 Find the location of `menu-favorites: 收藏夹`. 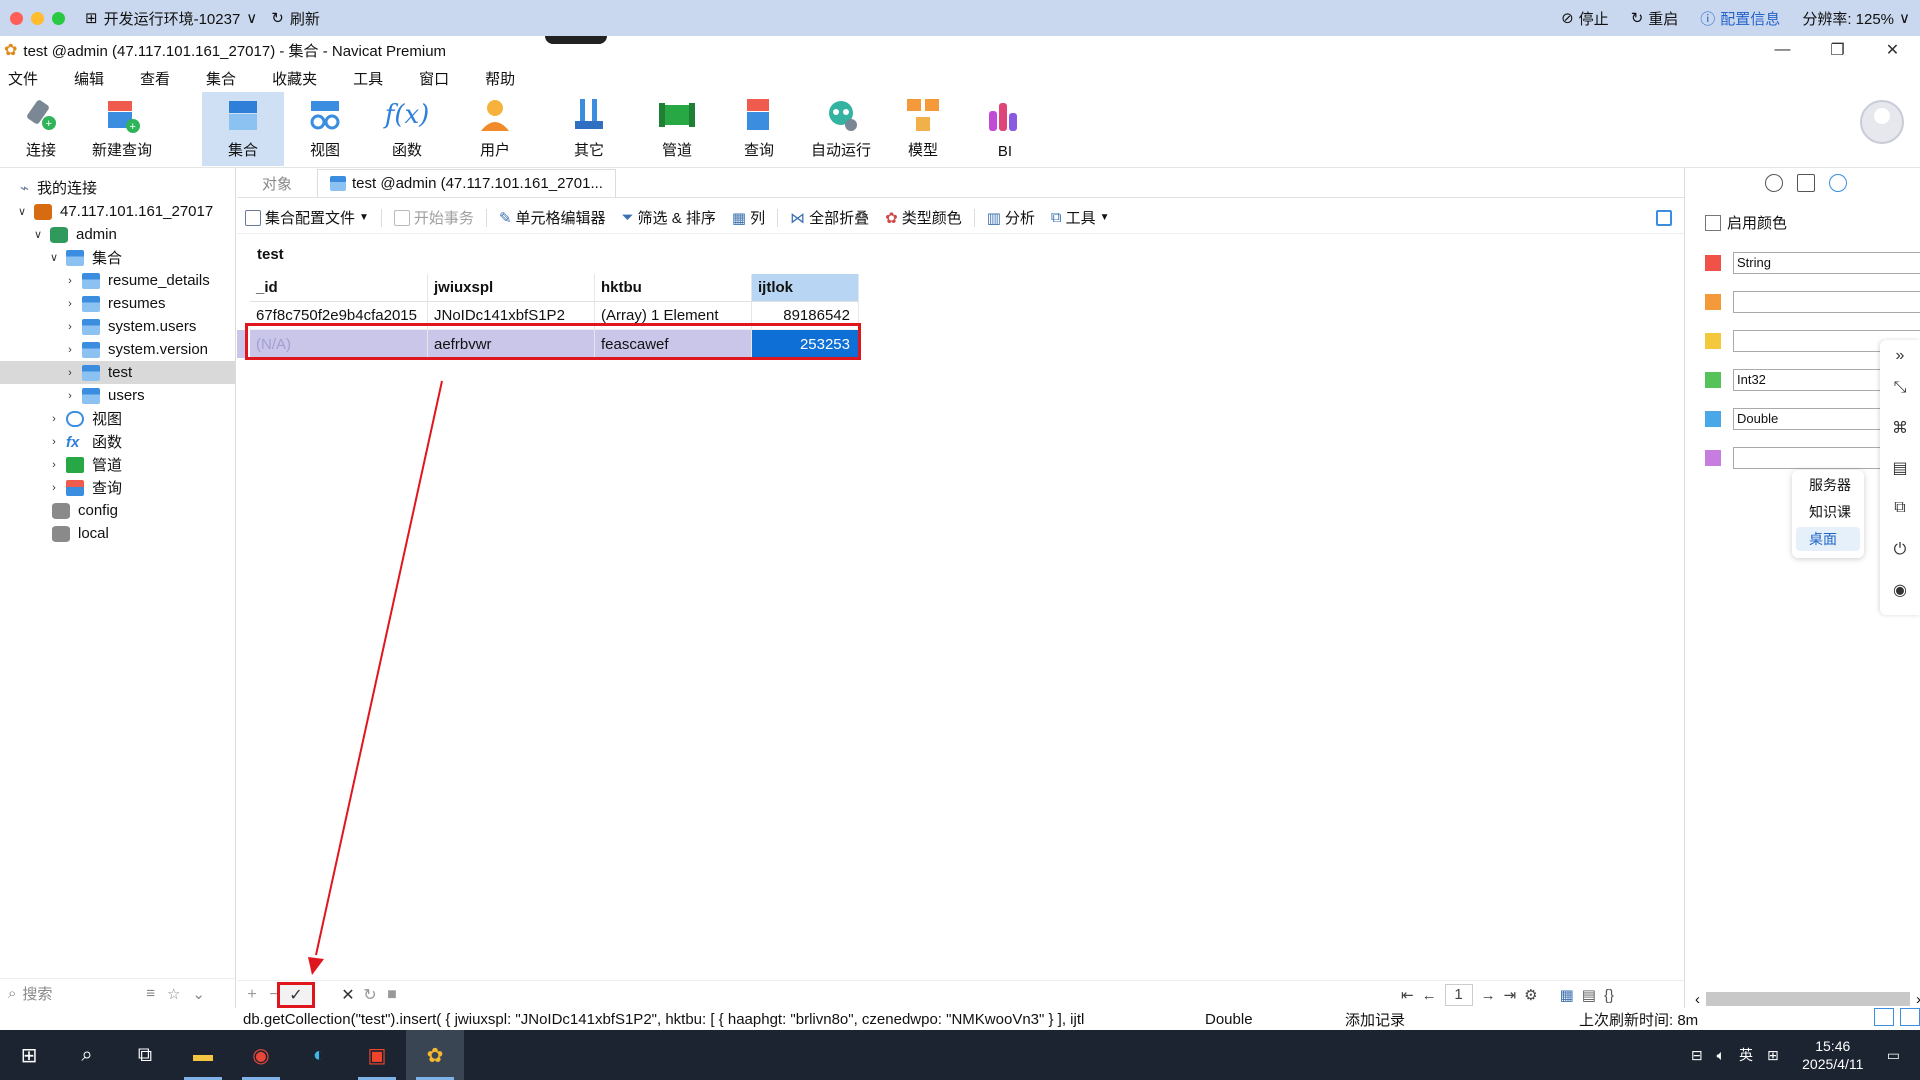

menu-favorites: 收藏夹 is located at coordinates (297, 78).